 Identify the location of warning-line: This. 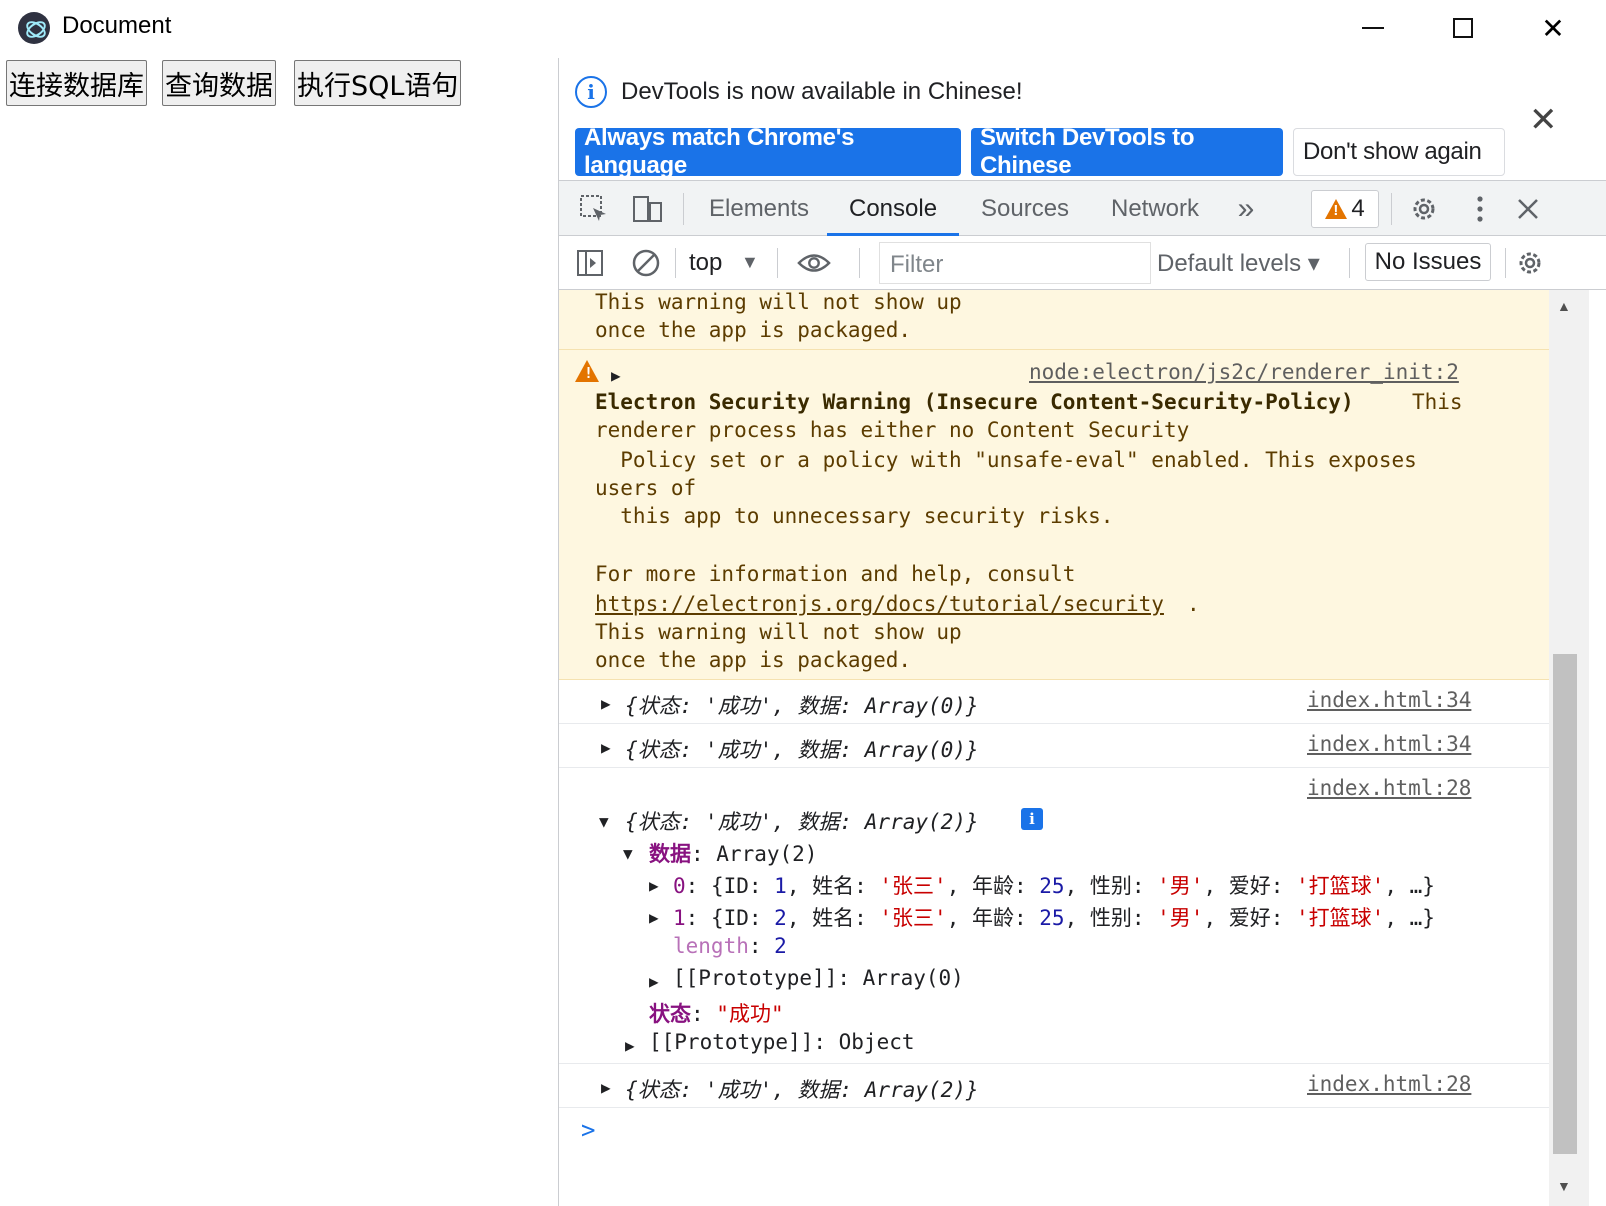
(1437, 402).